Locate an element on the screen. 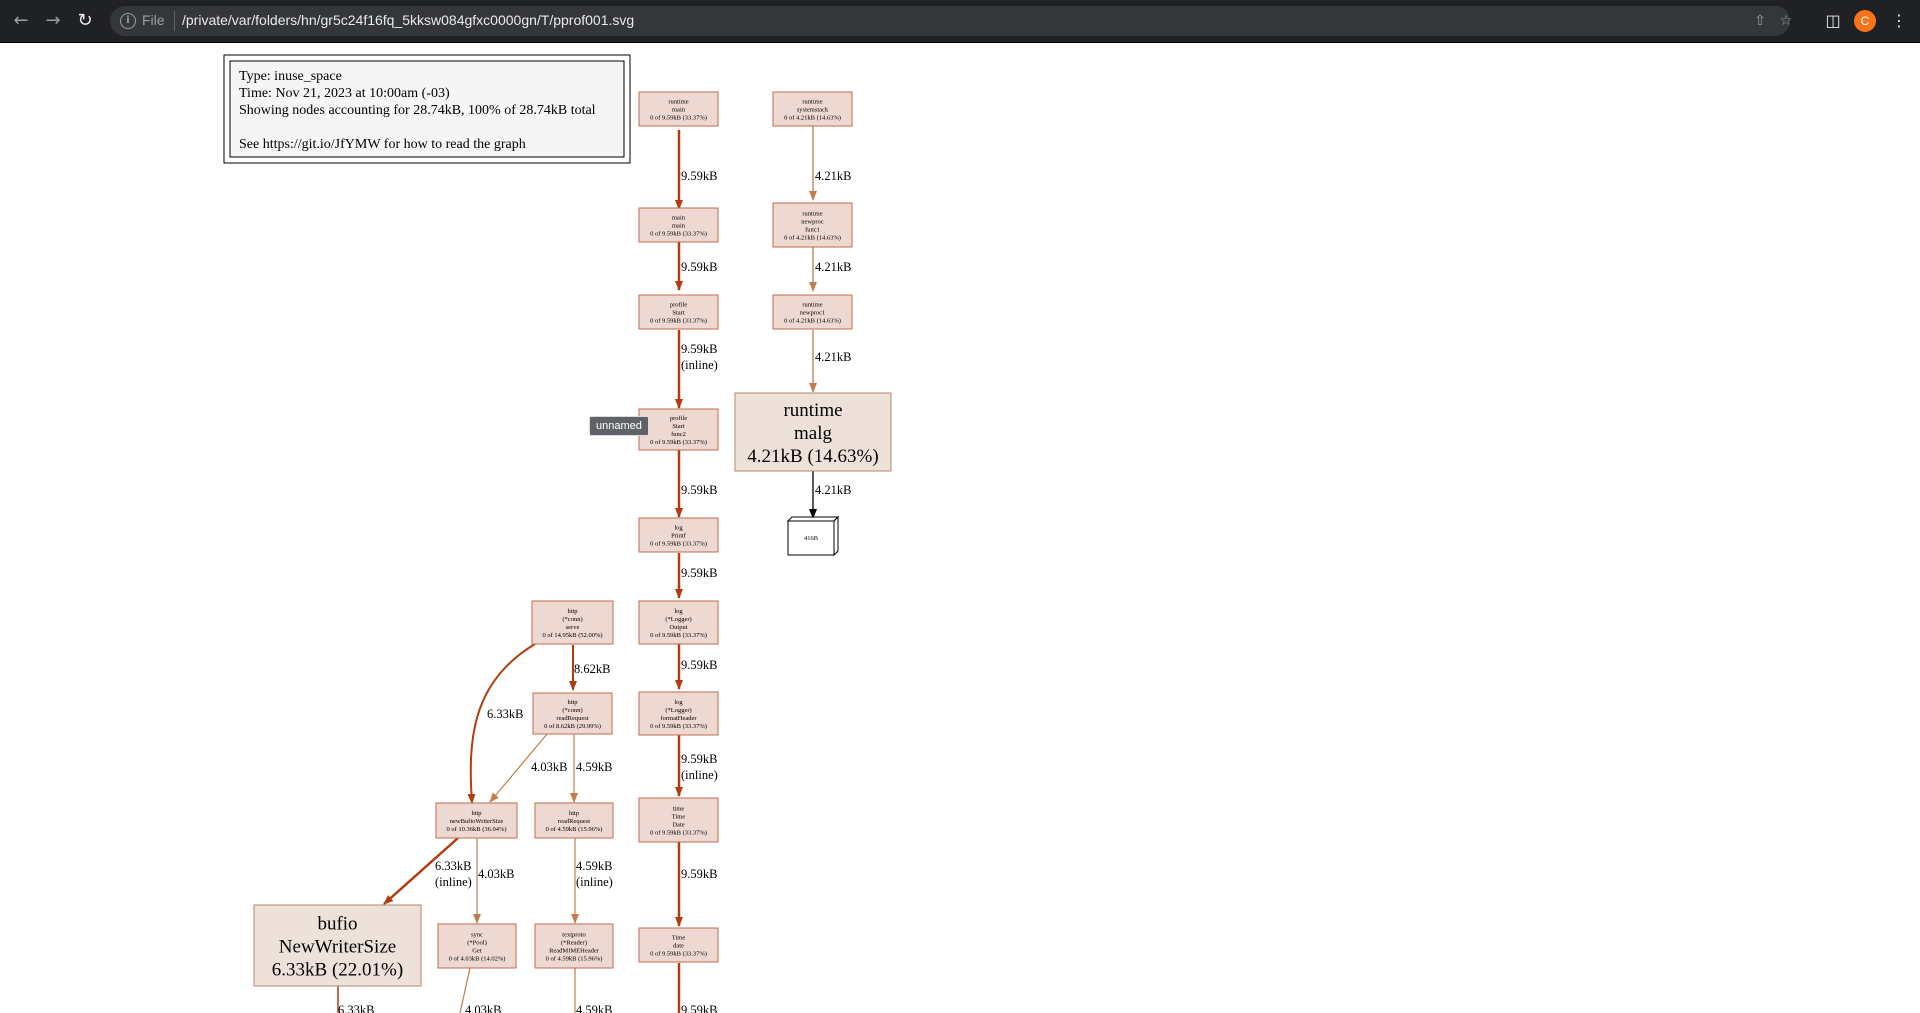  node-label-line: time is located at coordinates (679, 808).